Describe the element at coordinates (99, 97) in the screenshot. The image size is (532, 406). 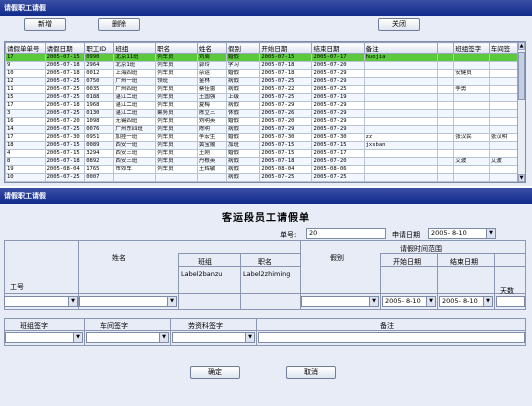
I see `table-cell: 0188` at that location.